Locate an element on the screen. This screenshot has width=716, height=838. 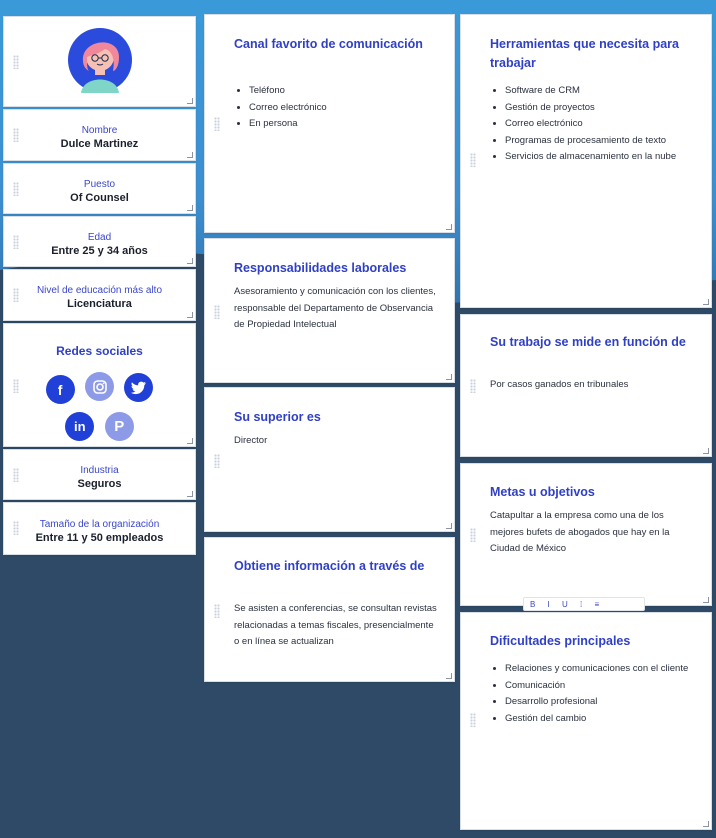
instagram-icon is located at coordinates (99, 386).